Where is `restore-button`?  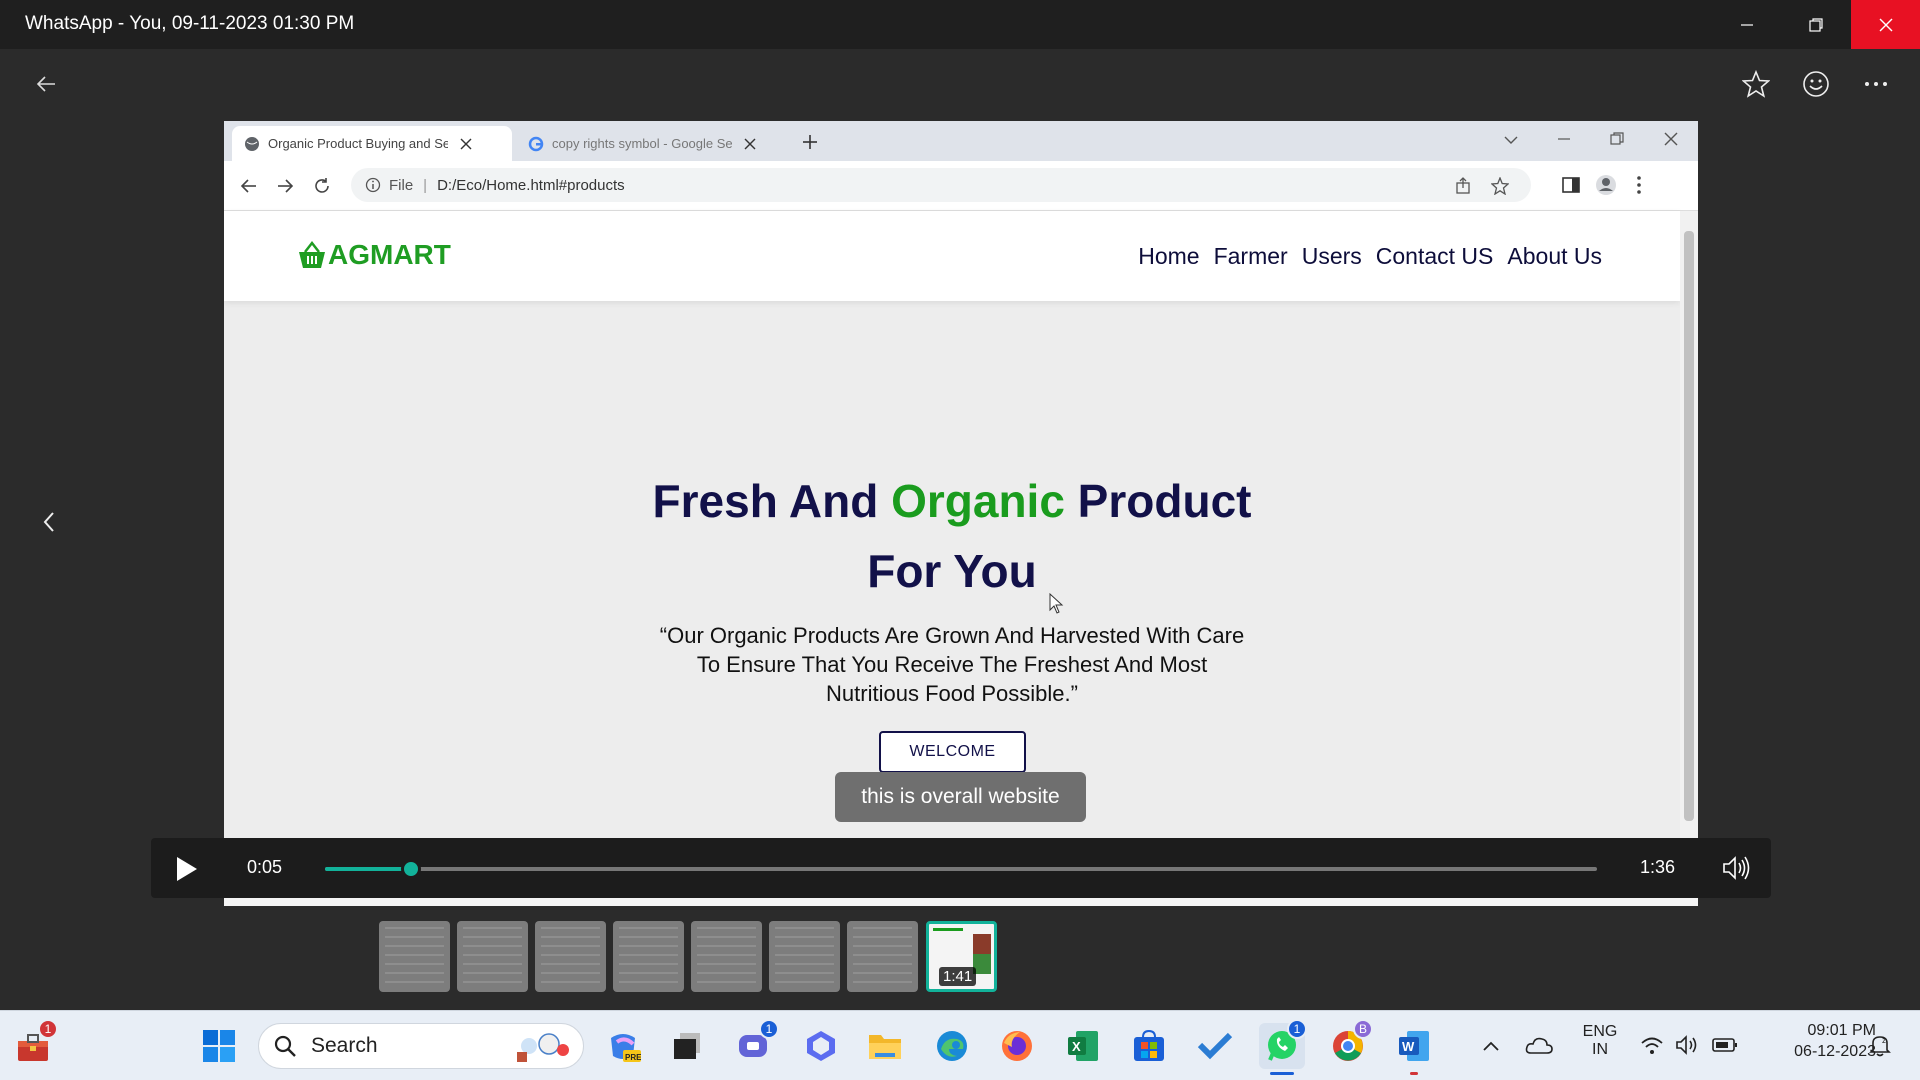
restore-button is located at coordinates (1815, 24).